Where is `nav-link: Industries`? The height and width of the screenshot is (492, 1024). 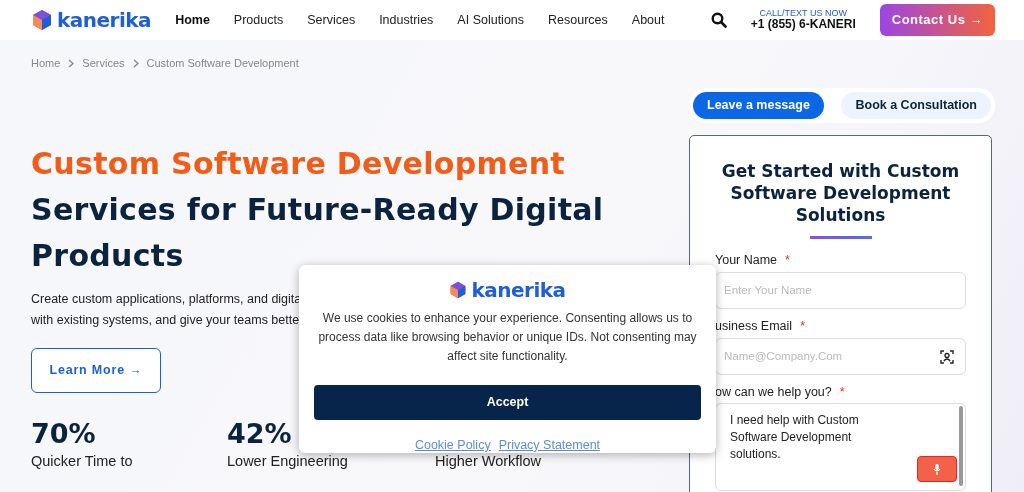
nav-link: Industries is located at coordinates (406, 20).